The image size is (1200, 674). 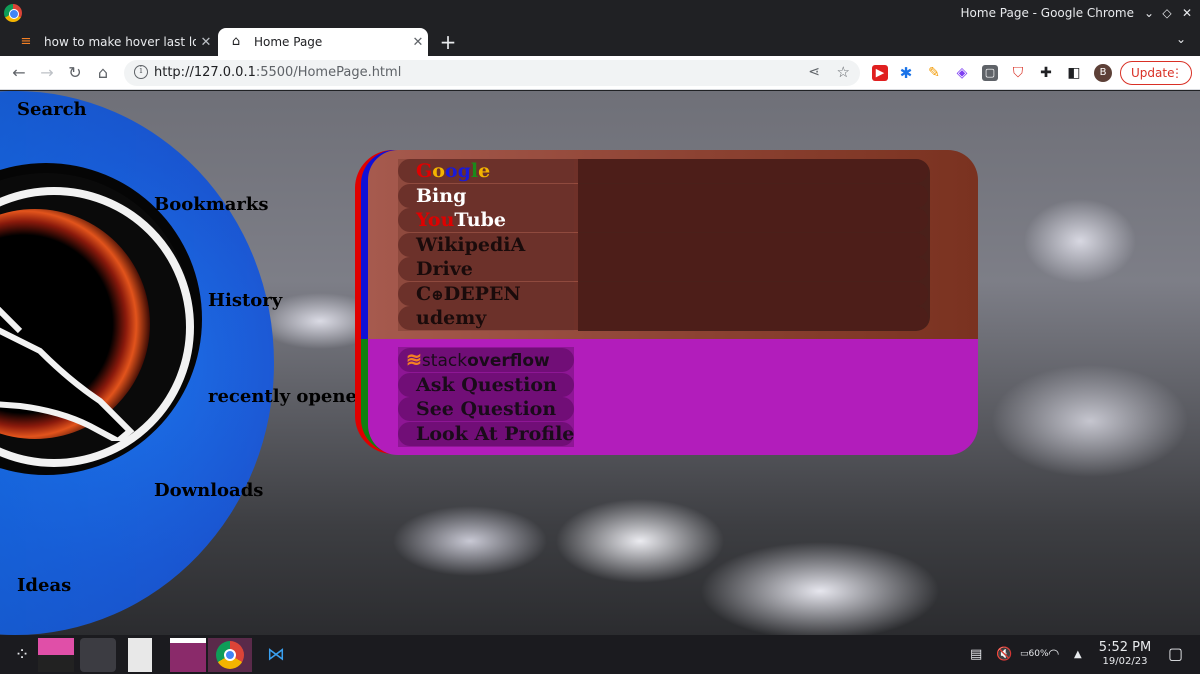 I want to click on stackoverflow-logo-link: ≋stackoverflow, so click(x=486, y=360).